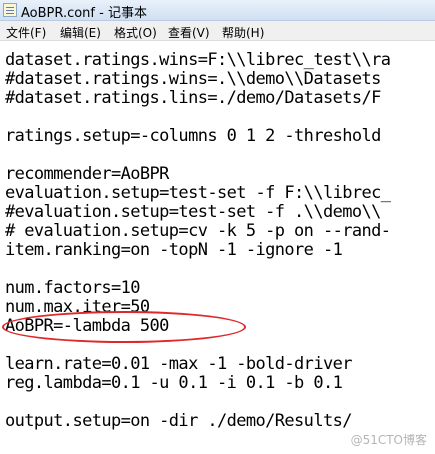 Image resolution: width=435 pixels, height=454 pixels. What do you see at coordinates (193, 79) in the screenshot?
I see `editor-line-2: #dataset.ratings.wins=.\\demo\\Datasets` at bounding box center [193, 79].